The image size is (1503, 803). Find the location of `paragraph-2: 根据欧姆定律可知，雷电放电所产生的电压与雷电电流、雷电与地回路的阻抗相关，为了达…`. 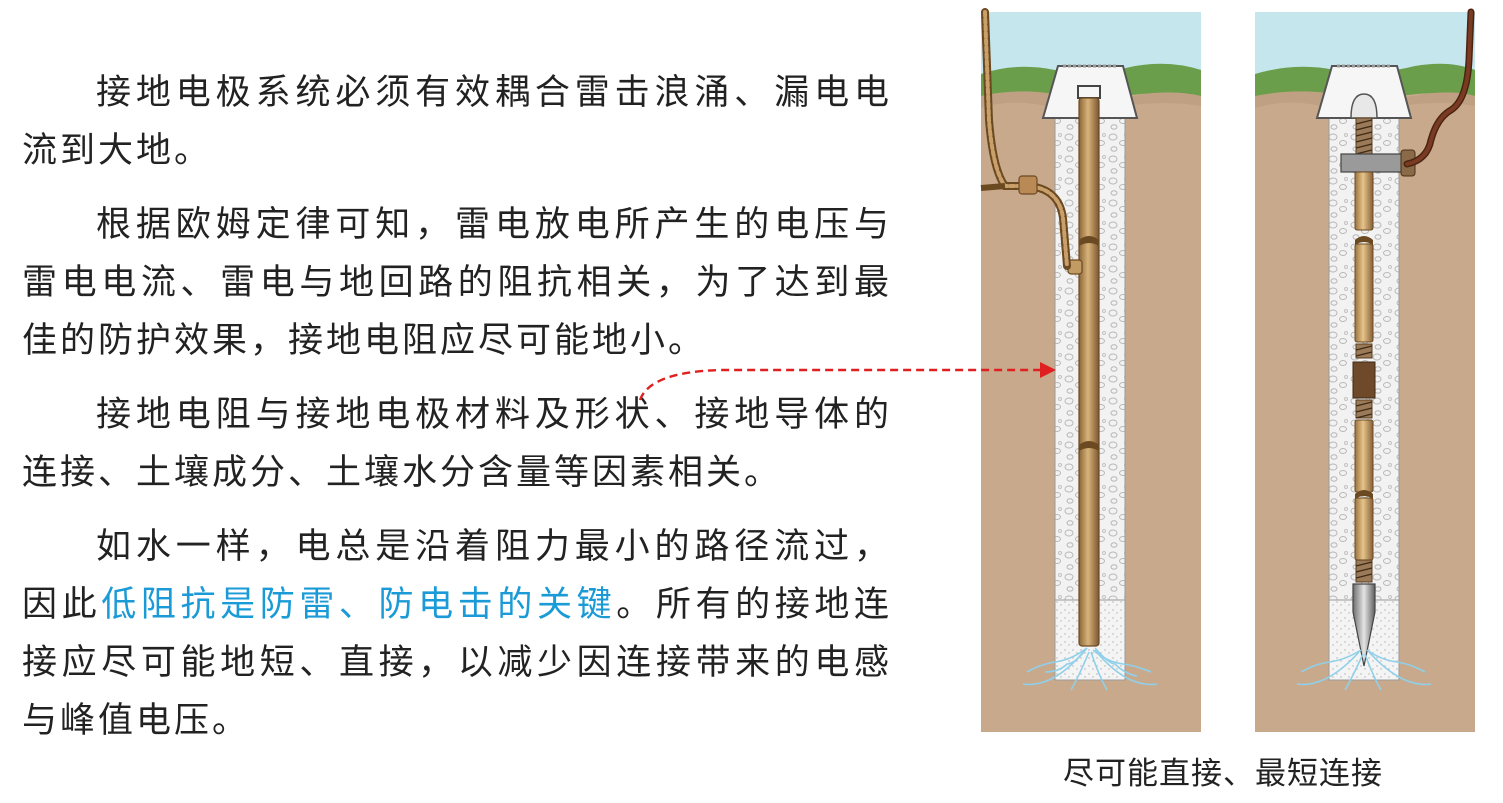

paragraph-2: 根据欧姆定律可知，雷电放电所产生的电压与雷电电流、雷电与地回路的阻抗相关，为了达… is located at coordinates (457, 283).